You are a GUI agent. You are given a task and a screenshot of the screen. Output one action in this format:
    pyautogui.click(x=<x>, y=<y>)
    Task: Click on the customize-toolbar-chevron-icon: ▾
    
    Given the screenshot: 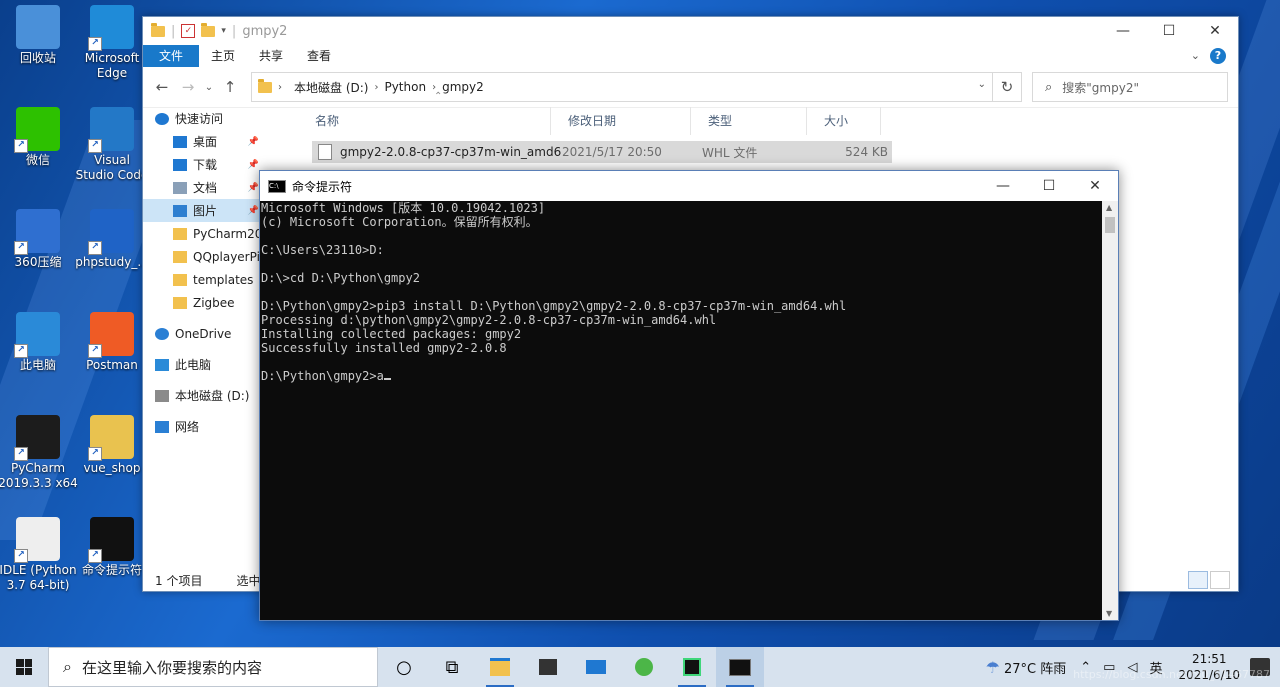 What is the action you would take?
    pyautogui.click(x=223, y=31)
    